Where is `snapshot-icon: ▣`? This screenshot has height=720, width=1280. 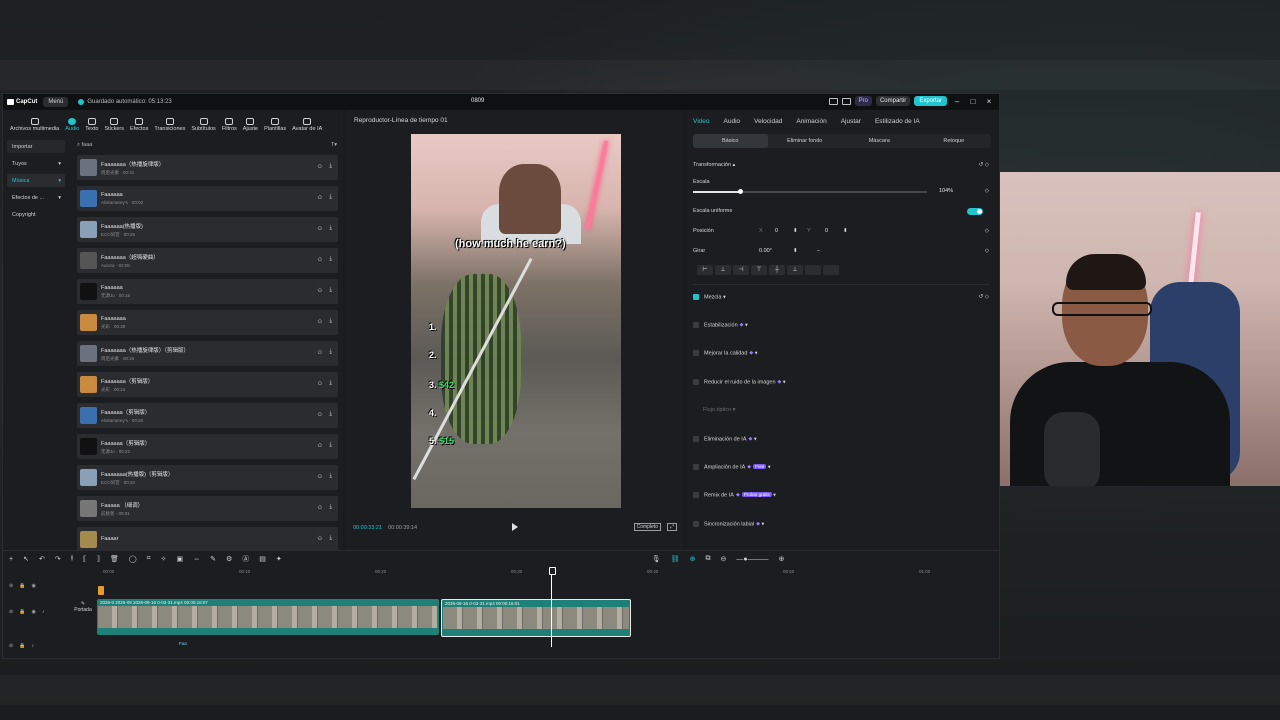 snapshot-icon: ▣ is located at coordinates (180, 559).